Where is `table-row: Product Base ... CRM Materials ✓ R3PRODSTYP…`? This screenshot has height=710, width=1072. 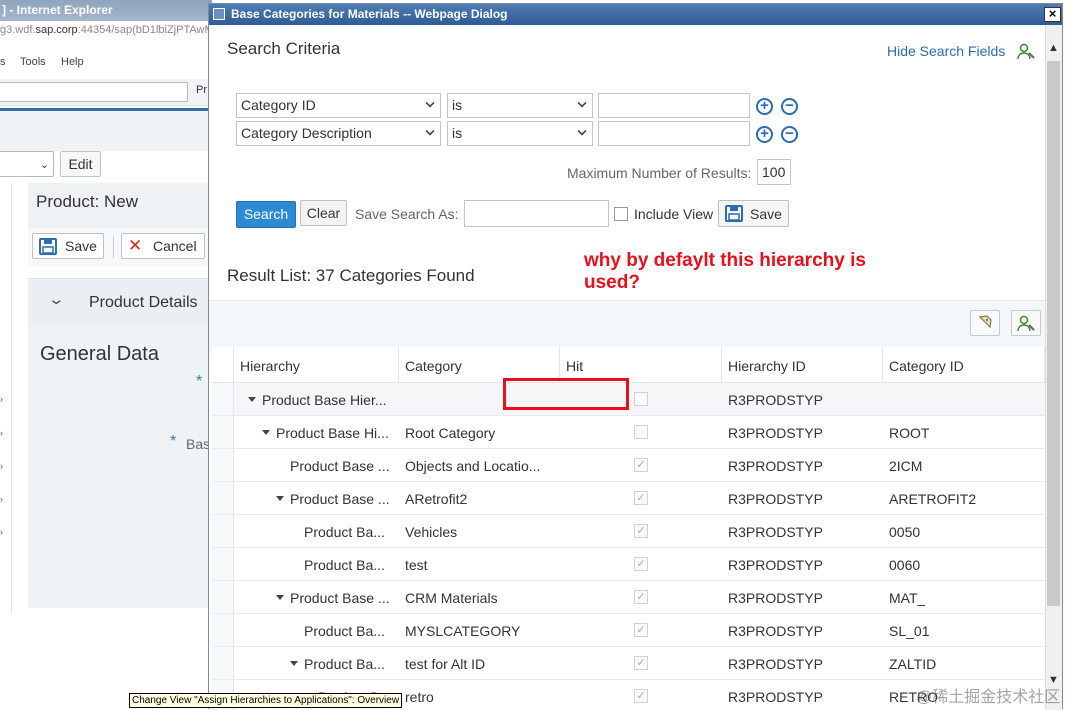 table-row: Product Base ... CRM Materials ✓ R3PRODSTYP… is located at coordinates (628, 597).